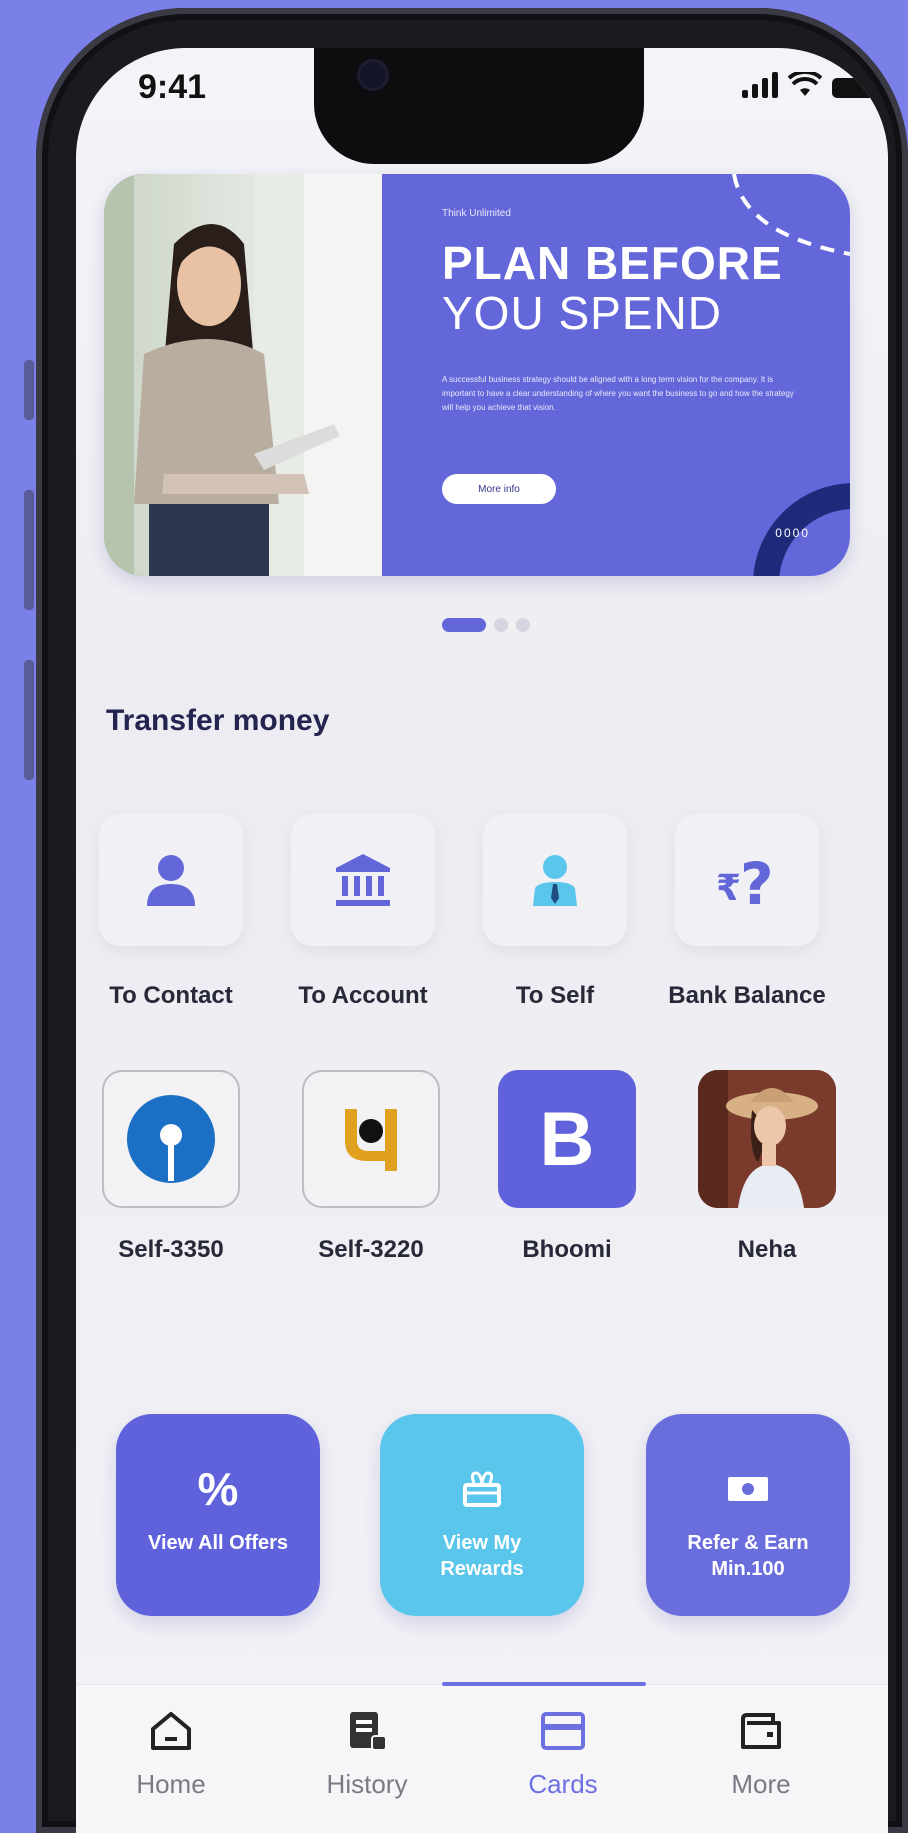 The height and width of the screenshot is (1833, 908). Describe the element at coordinates (29, 390) in the screenshot. I see `mute-switch` at that location.